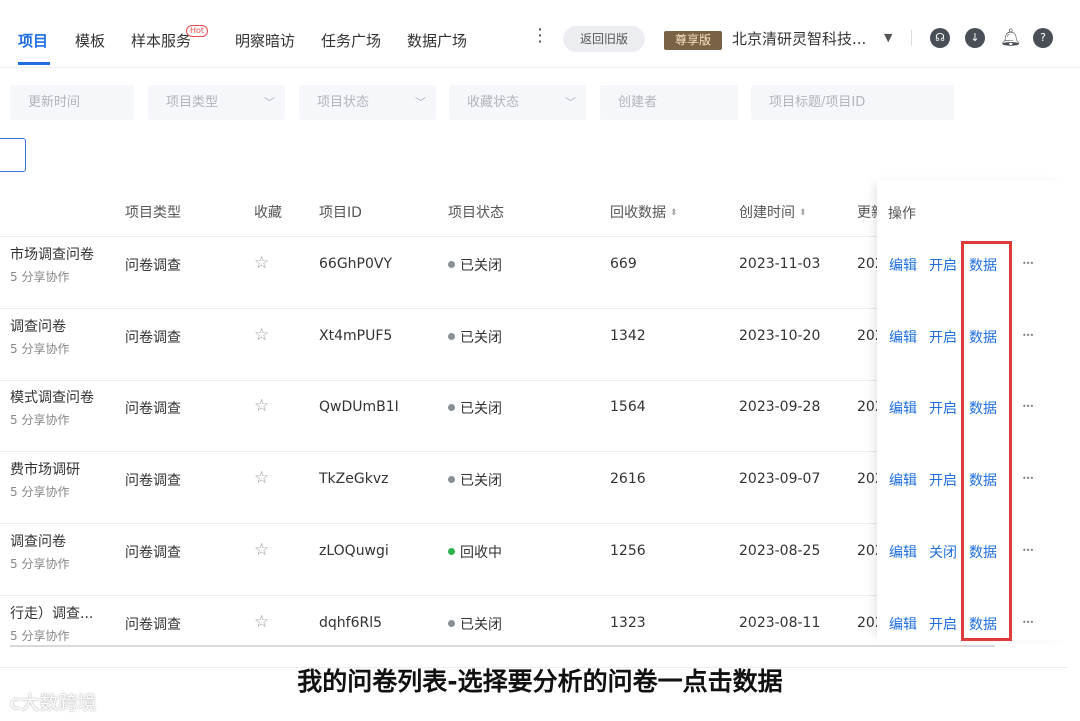  Describe the element at coordinates (437, 40) in the screenshot. I see `nav-tab-data-square: 数据广场` at that location.